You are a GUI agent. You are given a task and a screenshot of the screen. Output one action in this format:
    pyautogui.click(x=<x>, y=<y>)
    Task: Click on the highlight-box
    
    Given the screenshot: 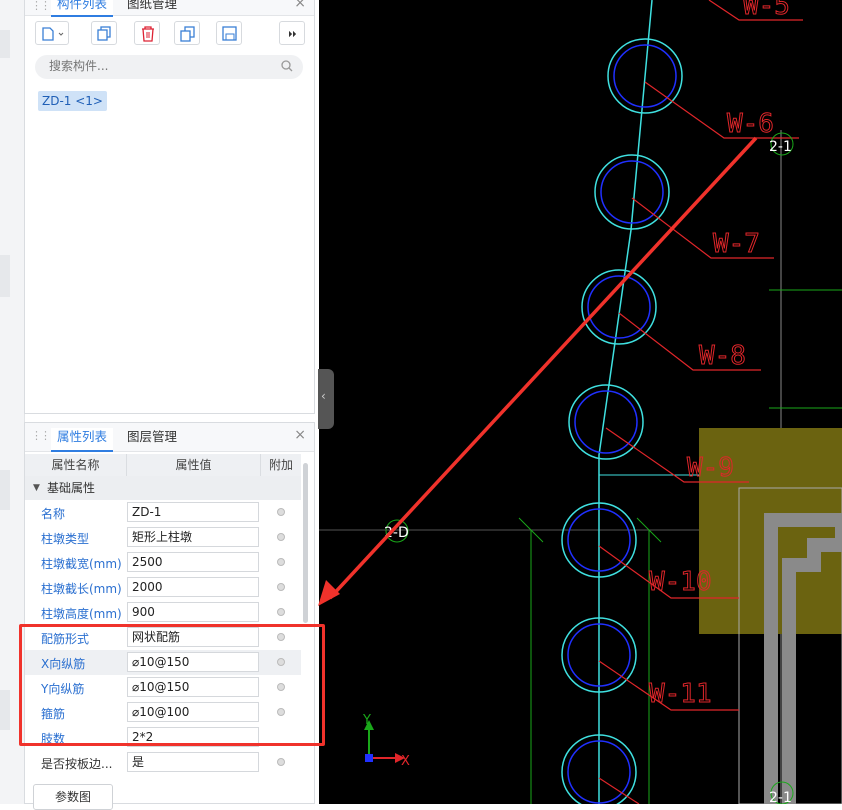 What is the action you would take?
    pyautogui.click(x=172, y=685)
    